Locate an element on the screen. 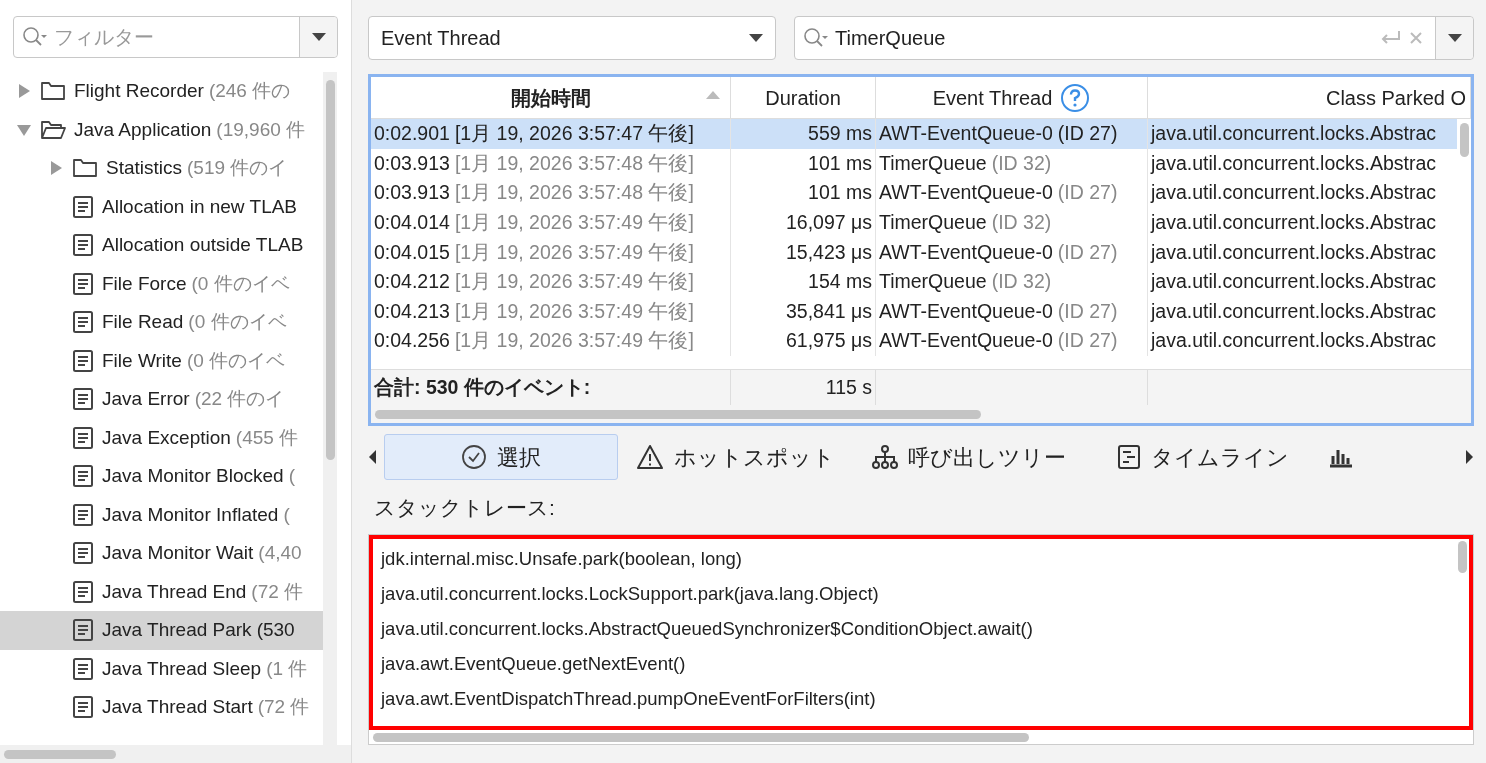  clear-icon is located at coordinates (1416, 38).